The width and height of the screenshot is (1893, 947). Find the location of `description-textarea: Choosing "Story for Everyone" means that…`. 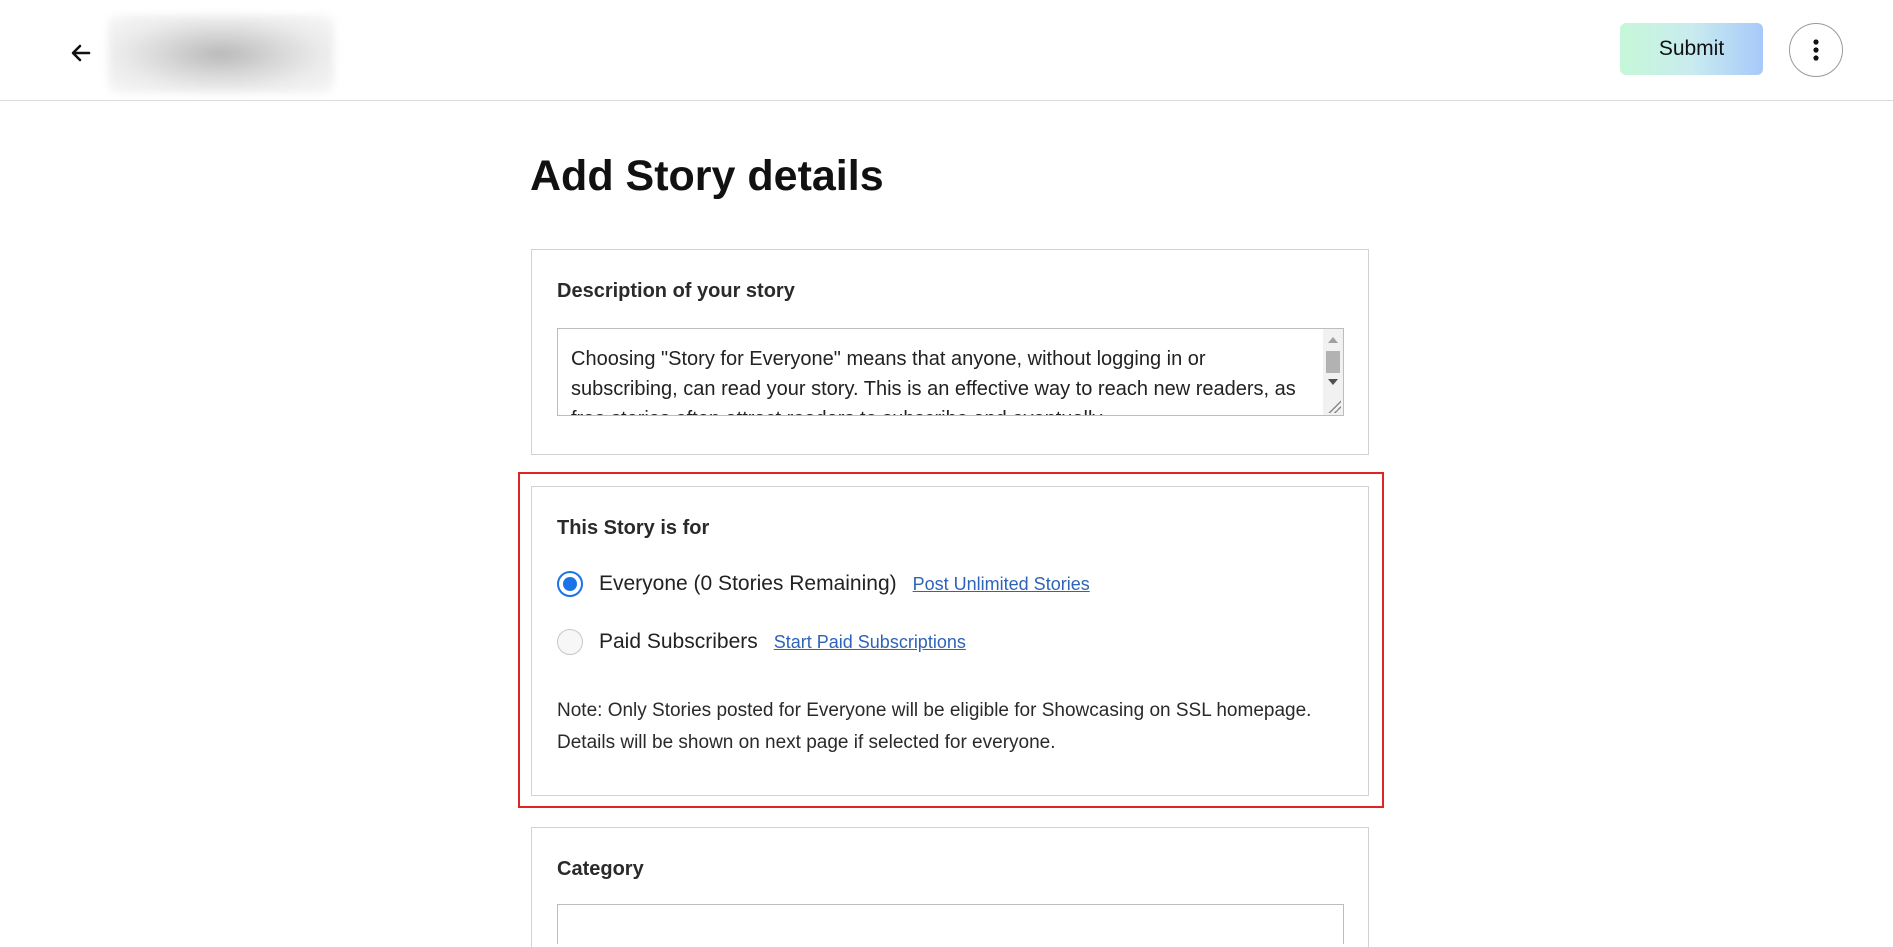

description-textarea: Choosing "Story for Everyone" means that… is located at coordinates (950, 372).